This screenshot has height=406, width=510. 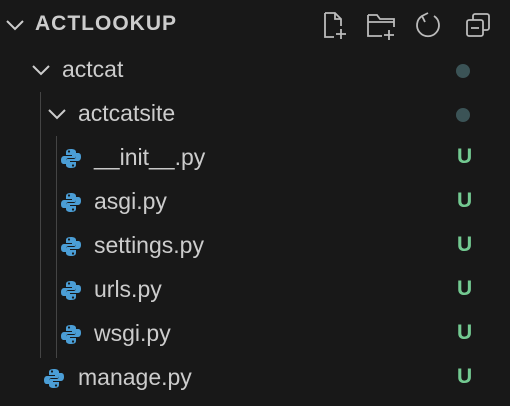 I want to click on new-file-button, so click(x=334, y=25).